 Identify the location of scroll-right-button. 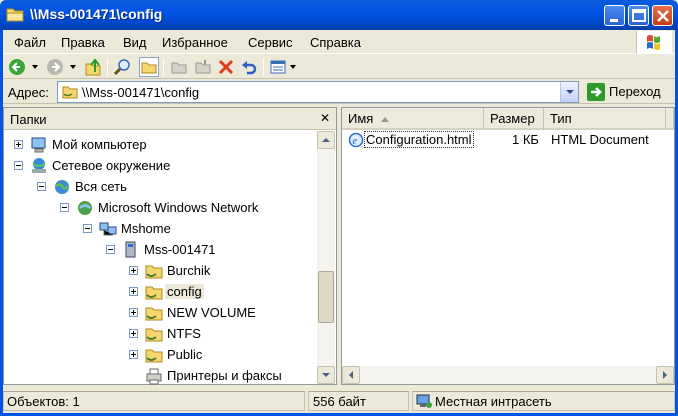
(665, 375).